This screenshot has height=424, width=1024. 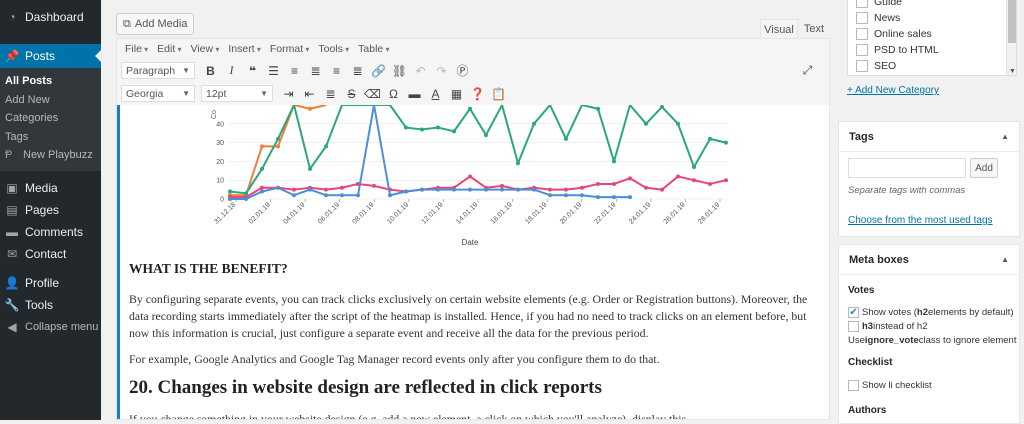 I want to click on authors-title: Authors, so click(x=867, y=410).